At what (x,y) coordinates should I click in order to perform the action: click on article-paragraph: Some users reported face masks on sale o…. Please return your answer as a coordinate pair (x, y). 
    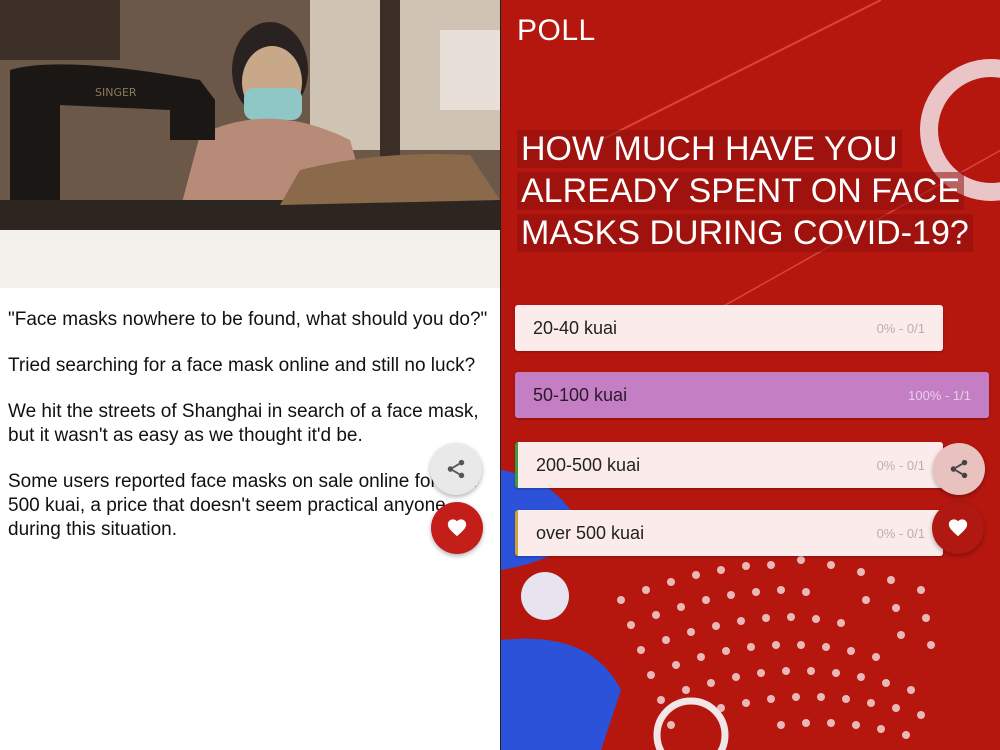
    Looking at the image, I should click on (244, 505).